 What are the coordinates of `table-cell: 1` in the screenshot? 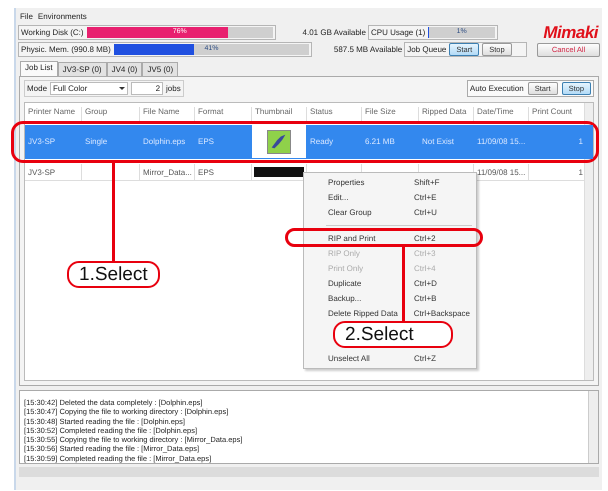 It's located at (558, 142).